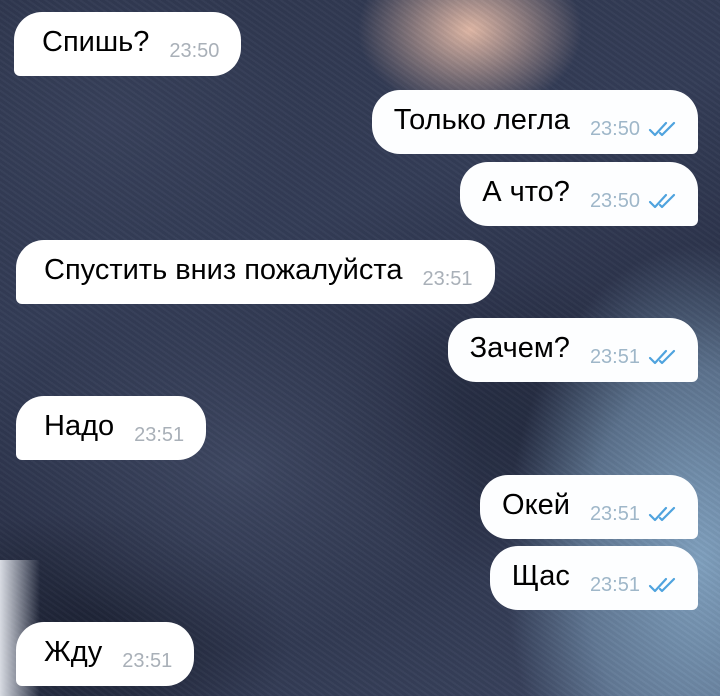 The image size is (720, 696). I want to click on message-text: Надо, so click(79, 425).